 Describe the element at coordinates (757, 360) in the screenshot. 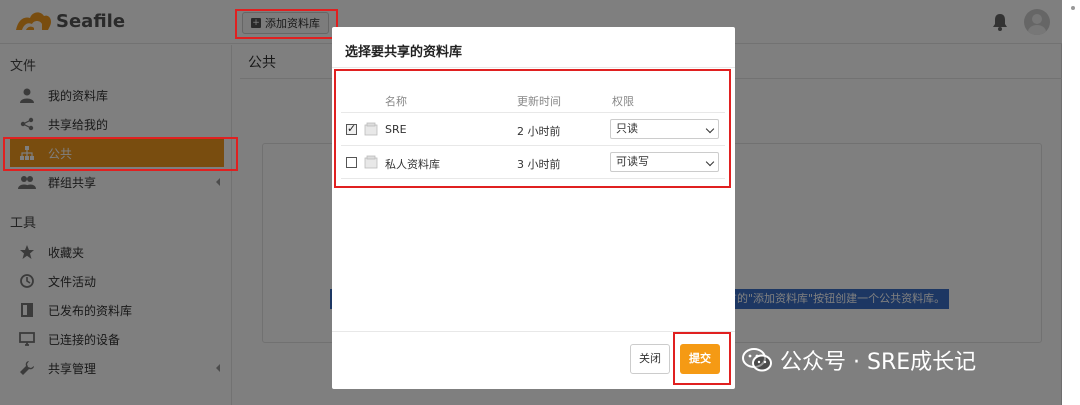

I see `wechat-icon` at that location.